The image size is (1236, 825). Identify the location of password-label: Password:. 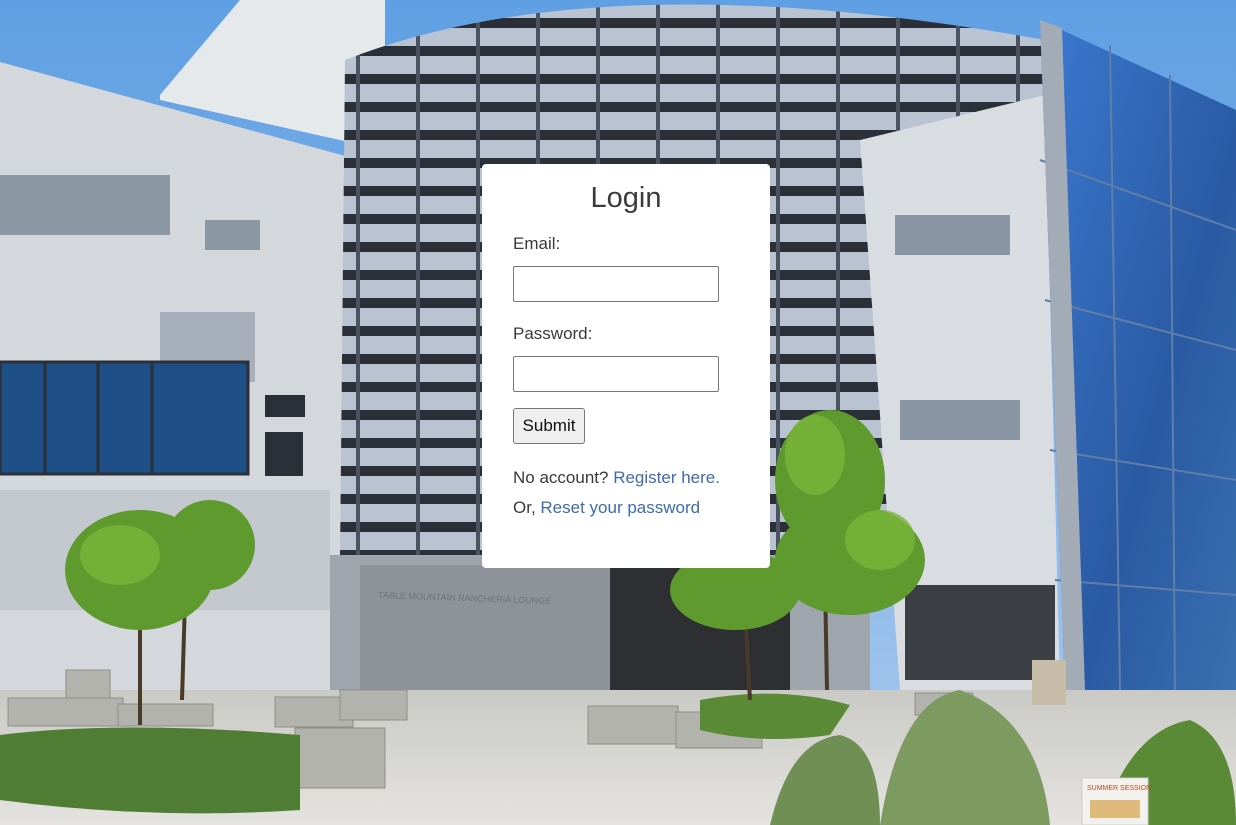
(553, 333).